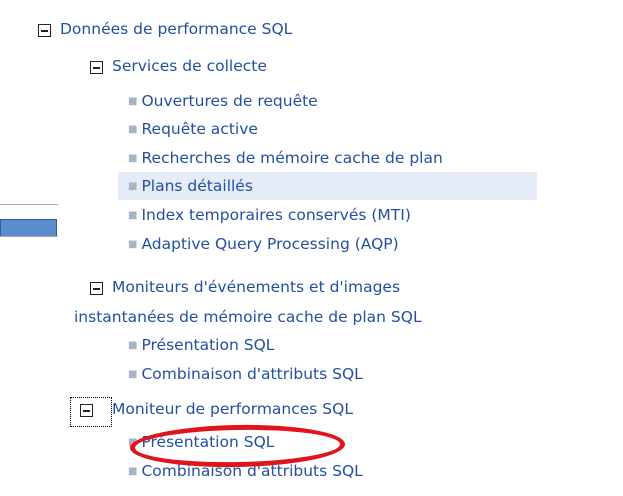  Describe the element at coordinates (285, 158) in the screenshot. I see `tree-item: ■ Recherches de mémoire cache de plan` at that location.